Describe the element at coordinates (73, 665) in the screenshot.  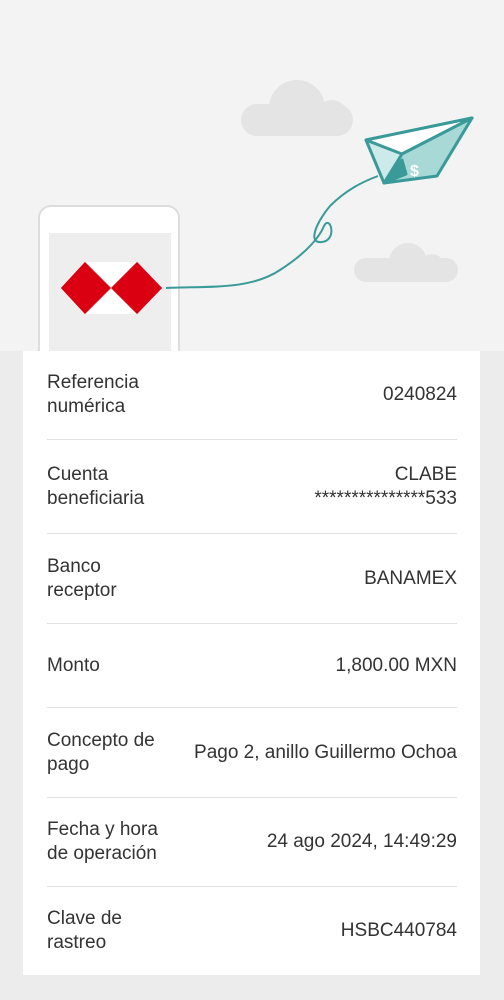
I see `row-label: Monto` at that location.